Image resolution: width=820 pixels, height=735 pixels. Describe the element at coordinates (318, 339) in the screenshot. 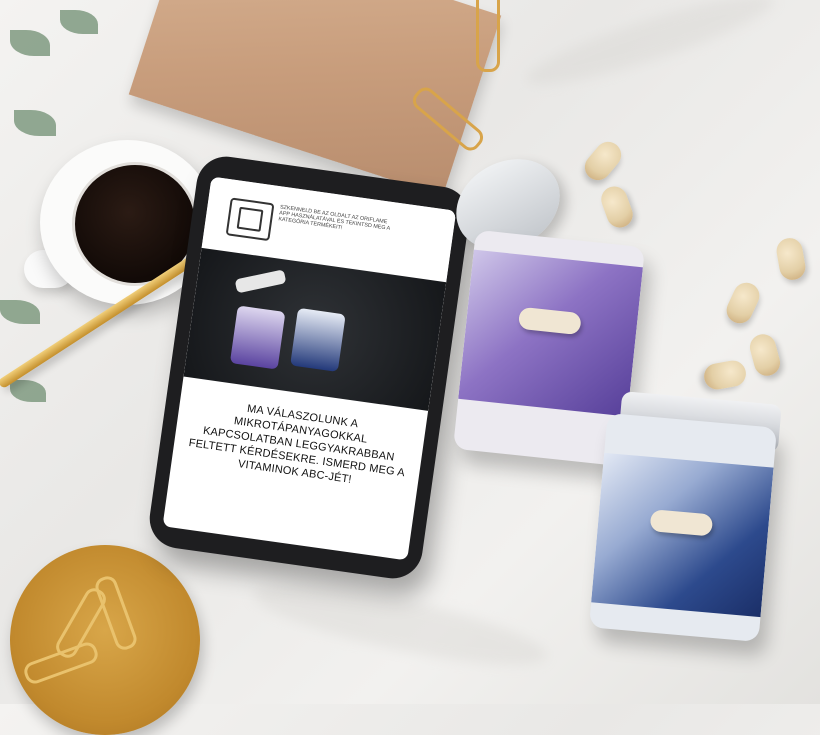

I see `mini-jar-blue` at that location.